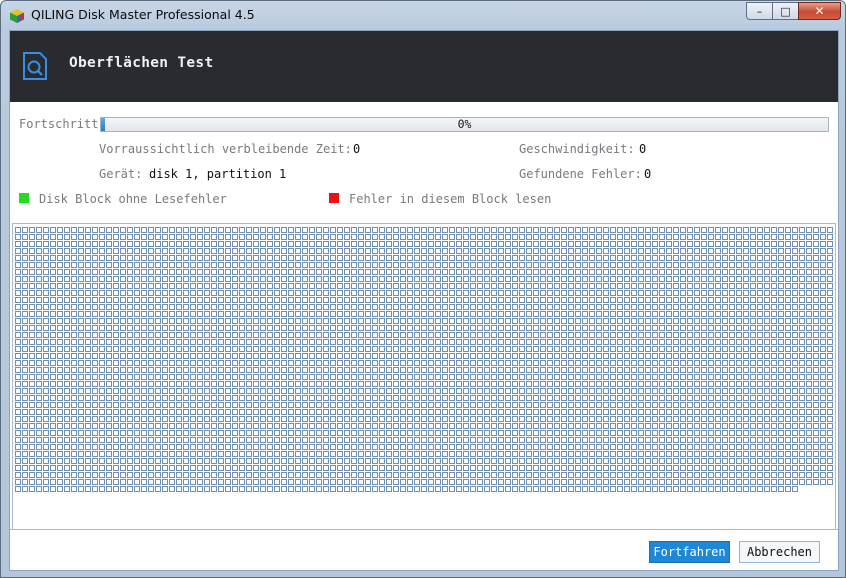 This screenshot has width=846, height=578. Describe the element at coordinates (785, 11) in the screenshot. I see `maximize-button: □` at that location.